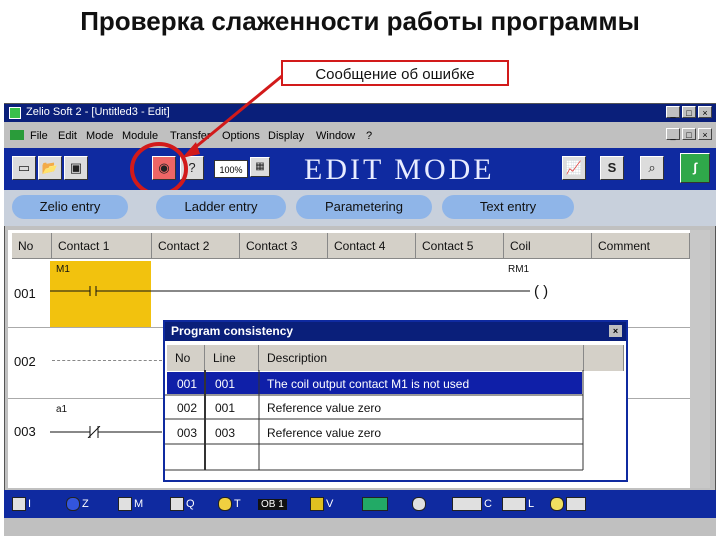 The image size is (720, 540). I want to click on tool-counter: C, so click(472, 504).